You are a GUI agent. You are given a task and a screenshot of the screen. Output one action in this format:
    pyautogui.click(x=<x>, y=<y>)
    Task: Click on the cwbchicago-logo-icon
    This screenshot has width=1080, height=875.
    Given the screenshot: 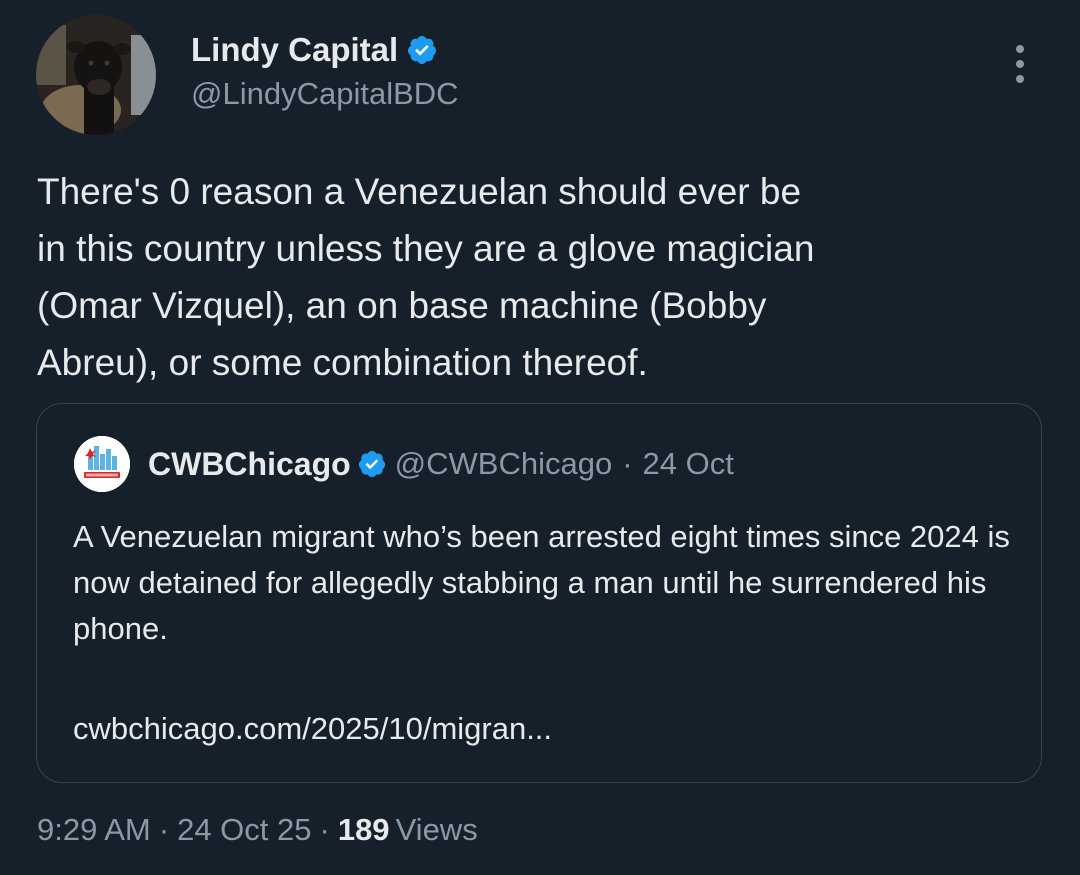 What is the action you would take?
    pyautogui.click(x=102, y=464)
    